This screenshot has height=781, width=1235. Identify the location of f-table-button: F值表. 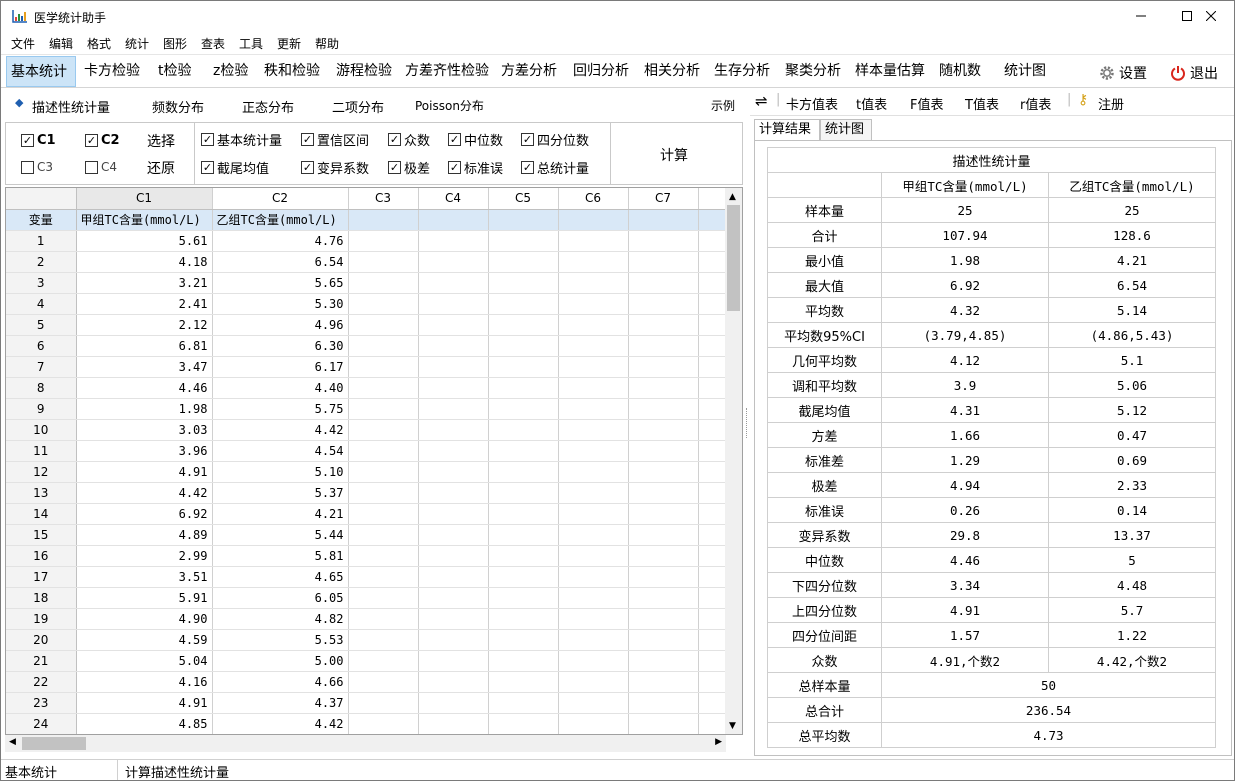
(926, 103).